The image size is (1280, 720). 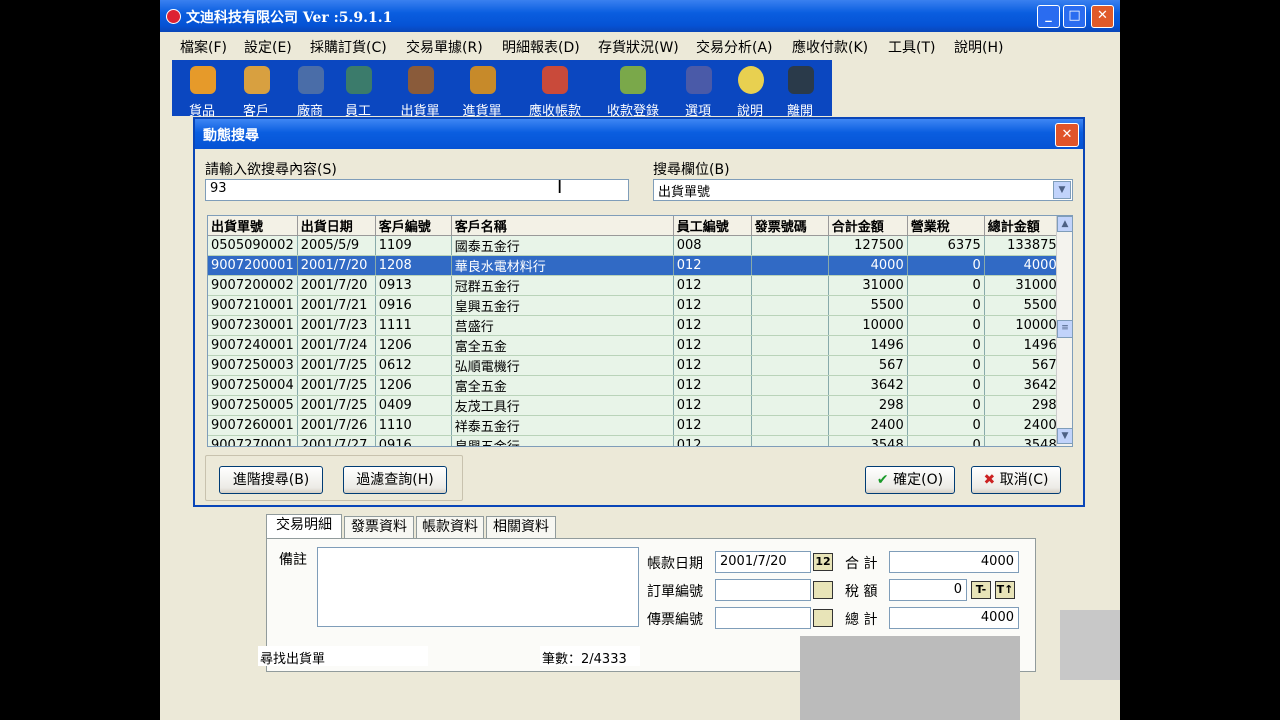 What do you see at coordinates (562, 226) in the screenshot?
I see `column-header: 客戶名稱` at bounding box center [562, 226].